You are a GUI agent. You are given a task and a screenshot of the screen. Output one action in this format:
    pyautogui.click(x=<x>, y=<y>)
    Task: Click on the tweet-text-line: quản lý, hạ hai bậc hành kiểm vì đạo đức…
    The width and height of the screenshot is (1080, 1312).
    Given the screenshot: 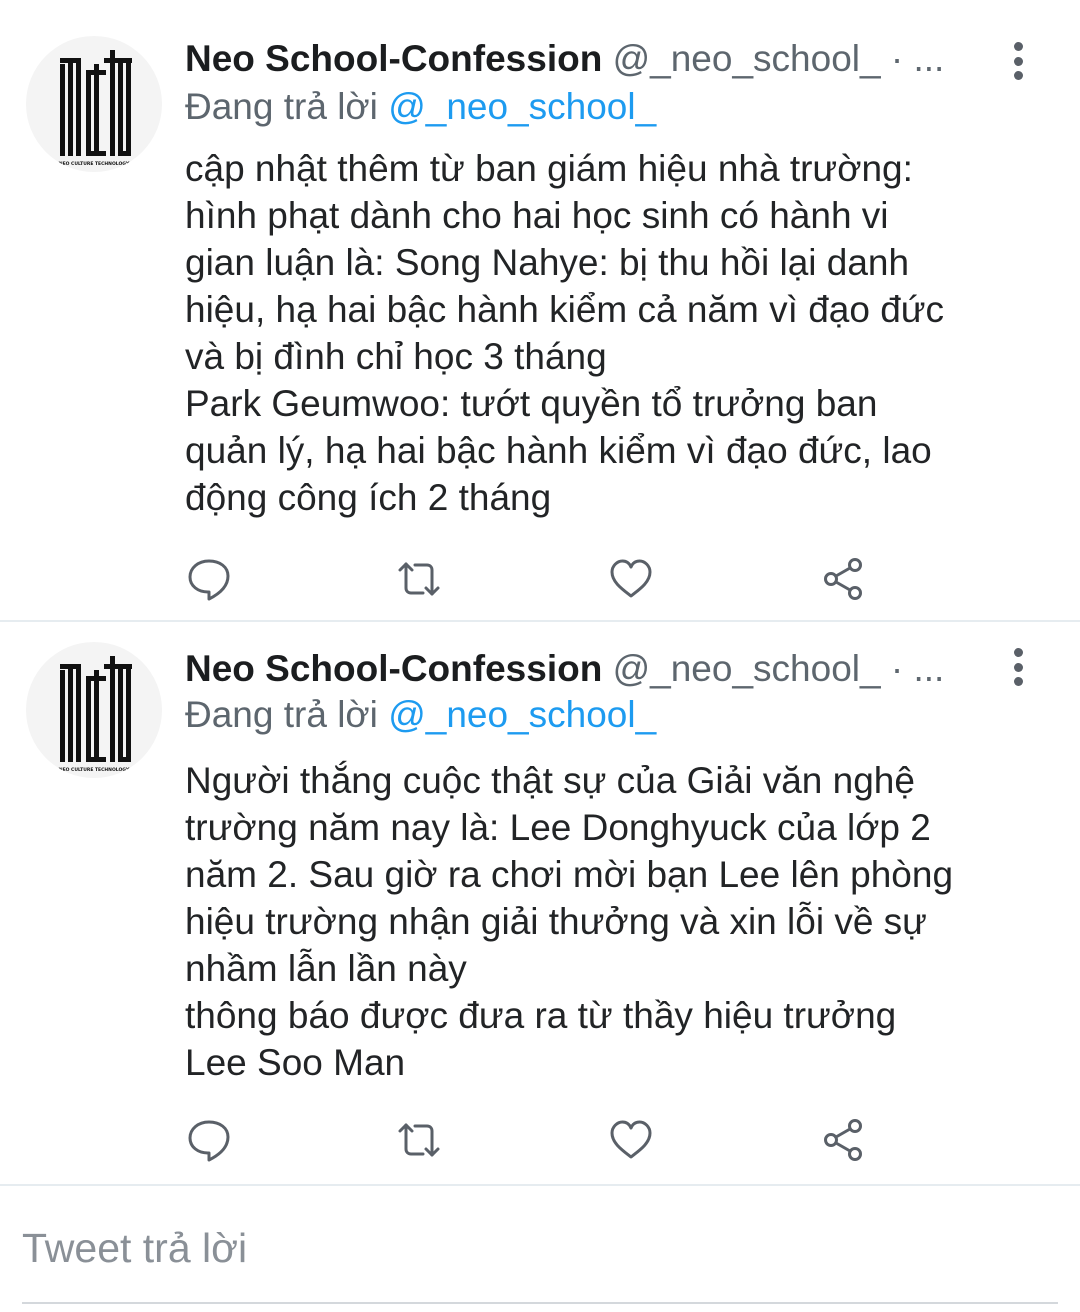 What is the action you would take?
    pyautogui.click(x=558, y=450)
    